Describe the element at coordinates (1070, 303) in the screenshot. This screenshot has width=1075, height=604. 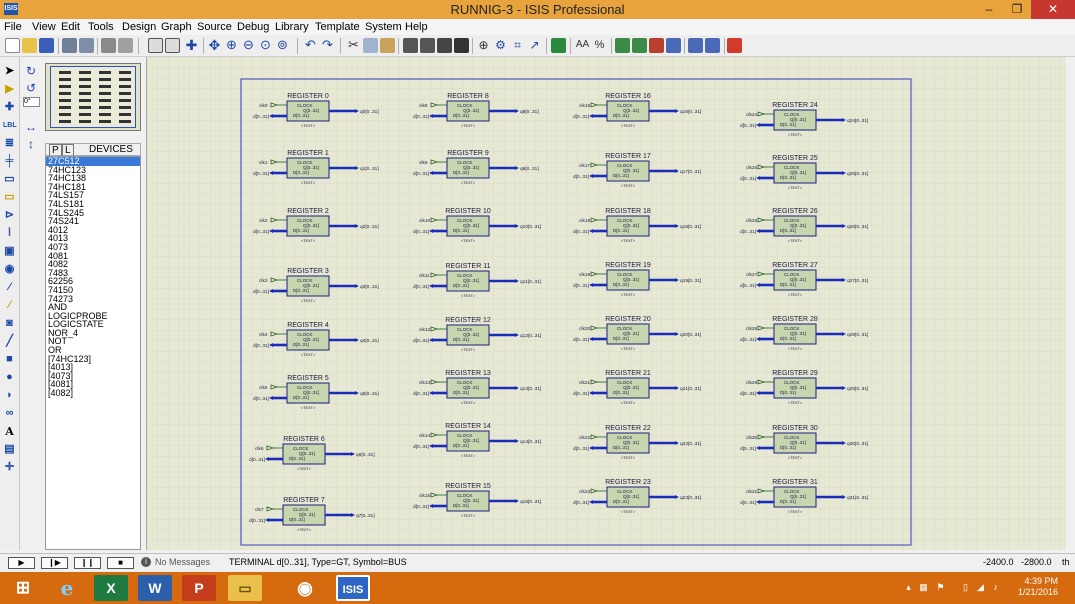
I see `vertical-scrollbar` at that location.